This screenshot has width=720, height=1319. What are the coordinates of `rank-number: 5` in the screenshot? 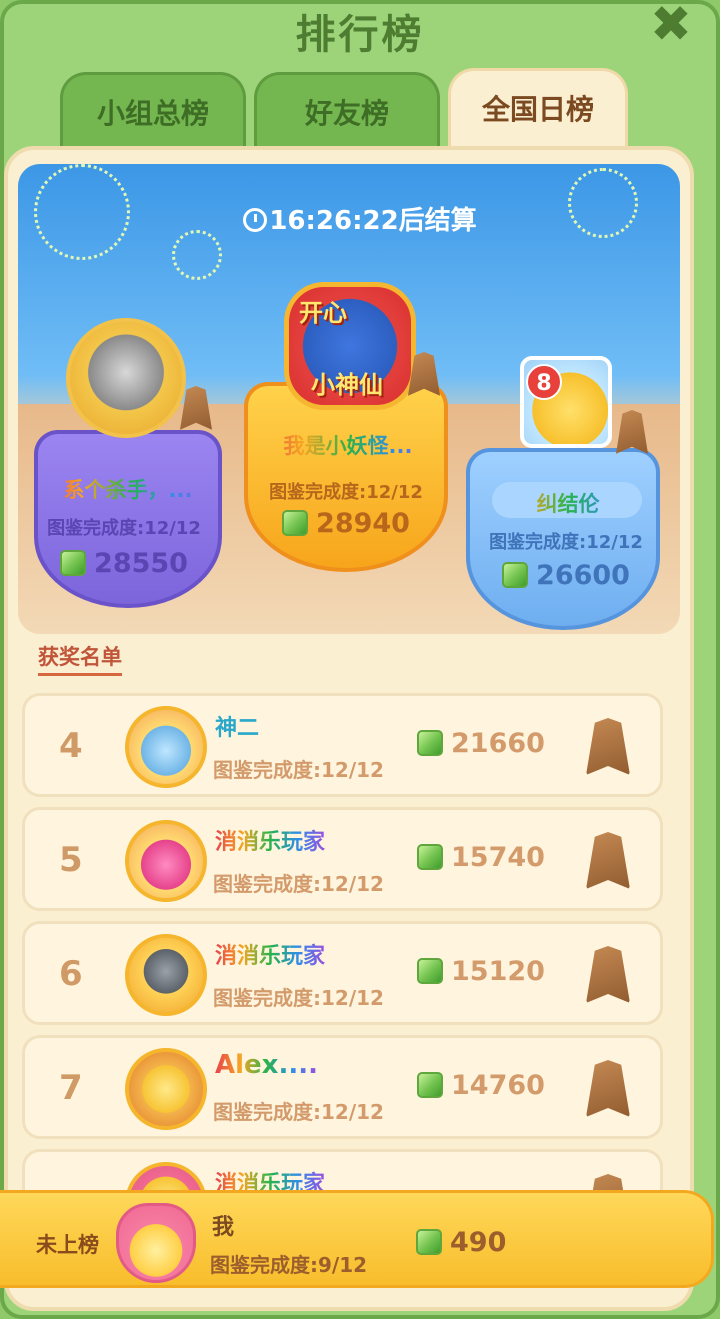 It's located at (71, 860).